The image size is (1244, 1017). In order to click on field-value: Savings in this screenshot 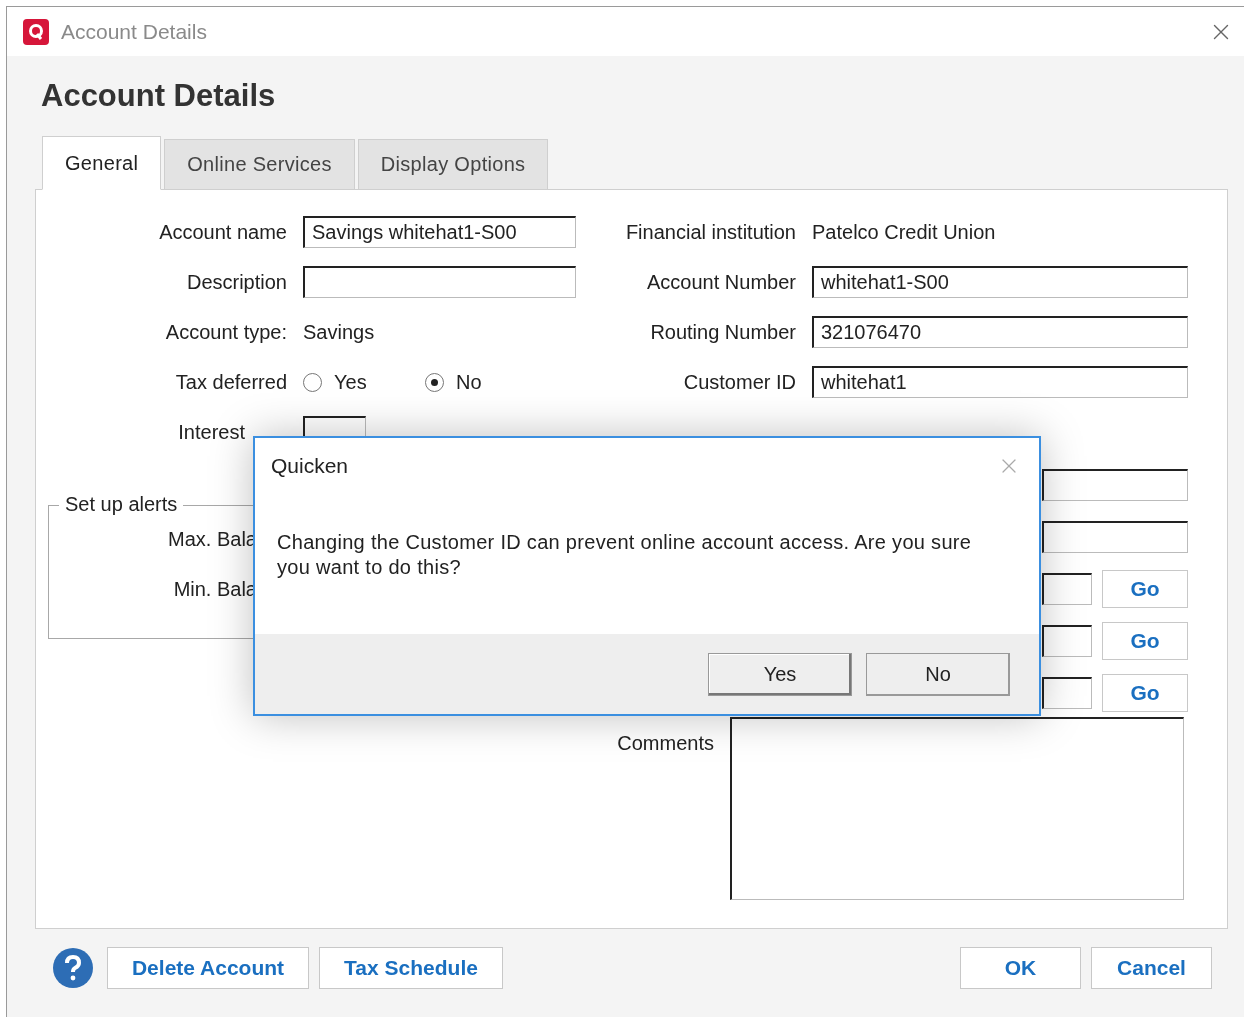, I will do `click(339, 332)`.